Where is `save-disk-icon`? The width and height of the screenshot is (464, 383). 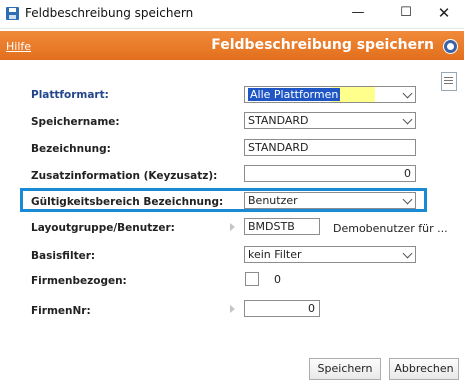 save-disk-icon is located at coordinates (12, 13).